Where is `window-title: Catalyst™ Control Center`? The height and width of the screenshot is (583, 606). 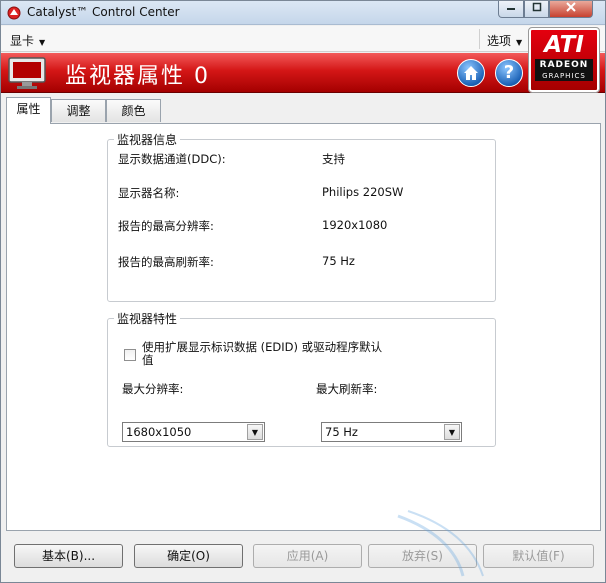
window-title: Catalyst™ Control Center is located at coordinates (103, 12).